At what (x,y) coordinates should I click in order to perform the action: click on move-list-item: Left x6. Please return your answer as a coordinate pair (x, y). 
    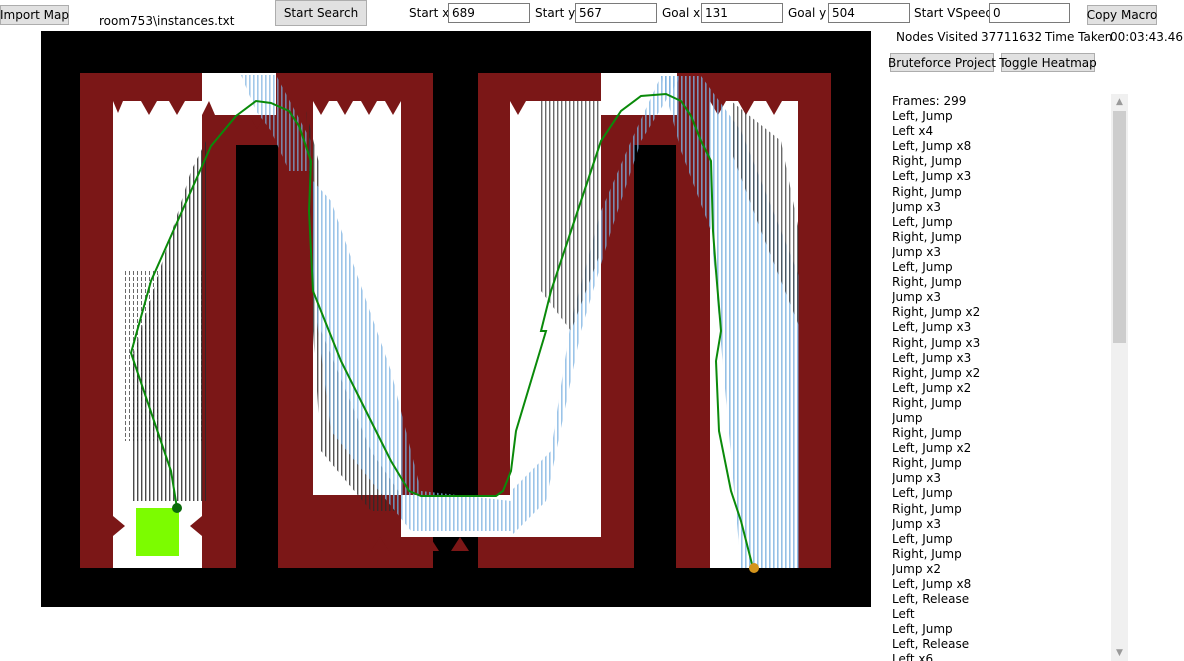
    Looking at the image, I should click on (1001, 656).